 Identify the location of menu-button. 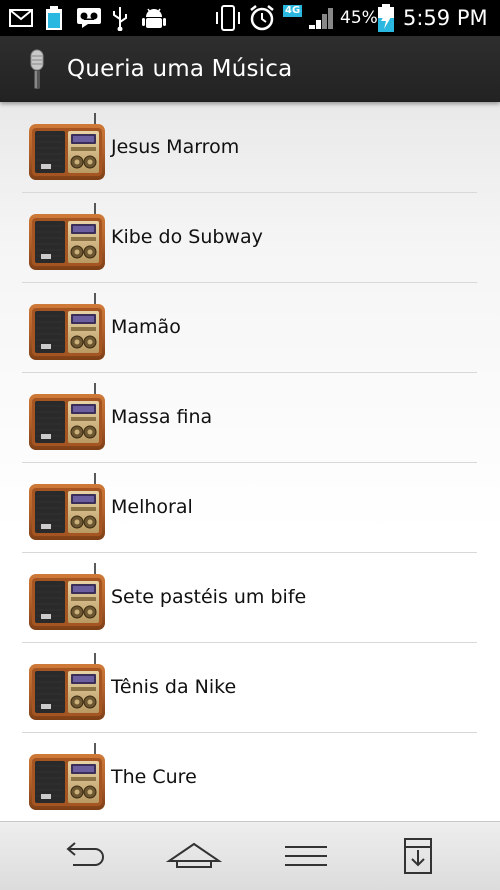
(306, 856).